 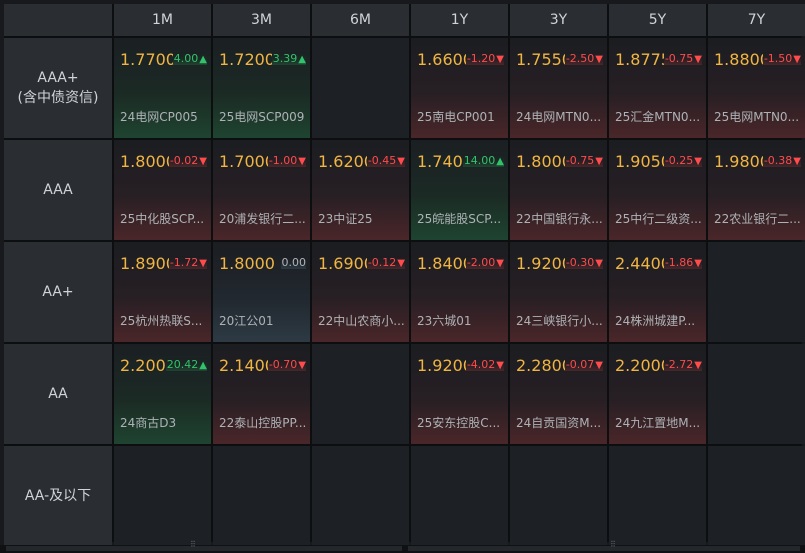 I want to click on scrollbar-thumb-right, so click(x=604, y=548).